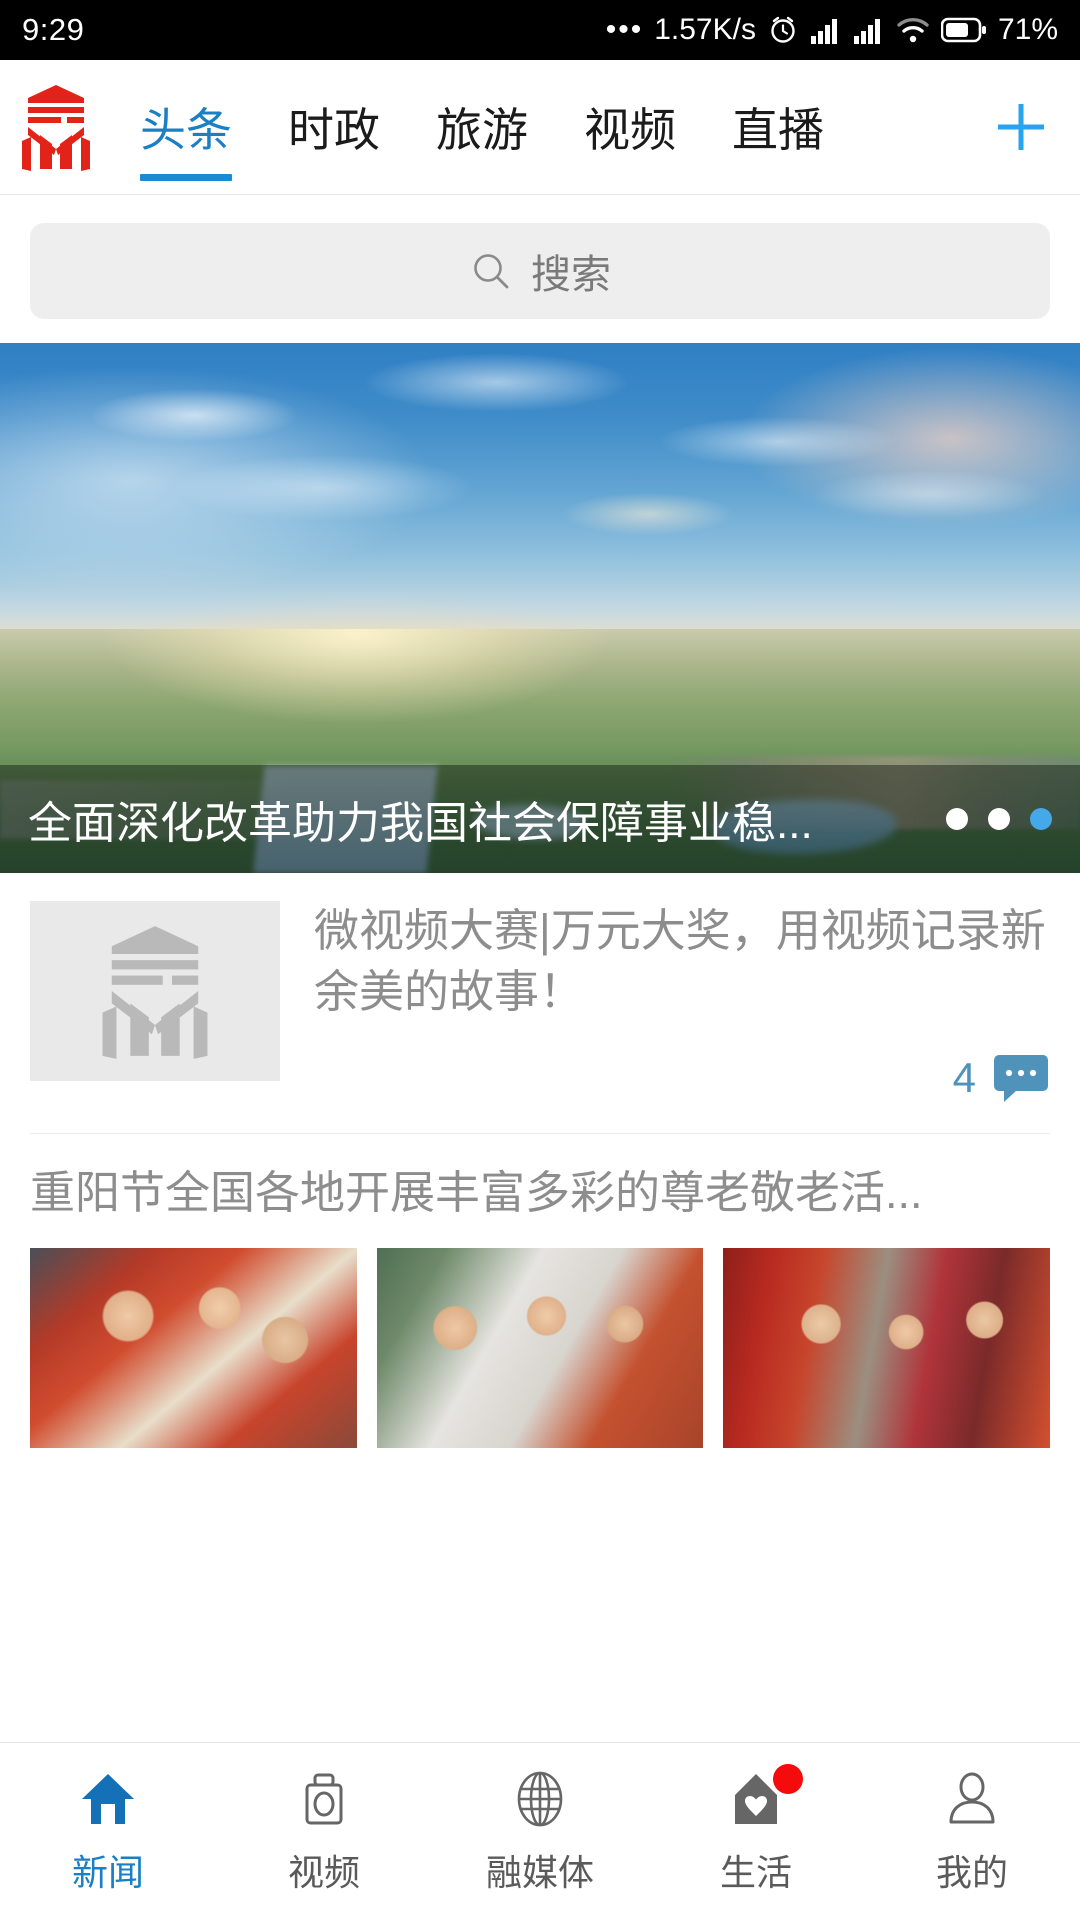 The image size is (1080, 1920). I want to click on nav-label: 生活, so click(755, 1872).